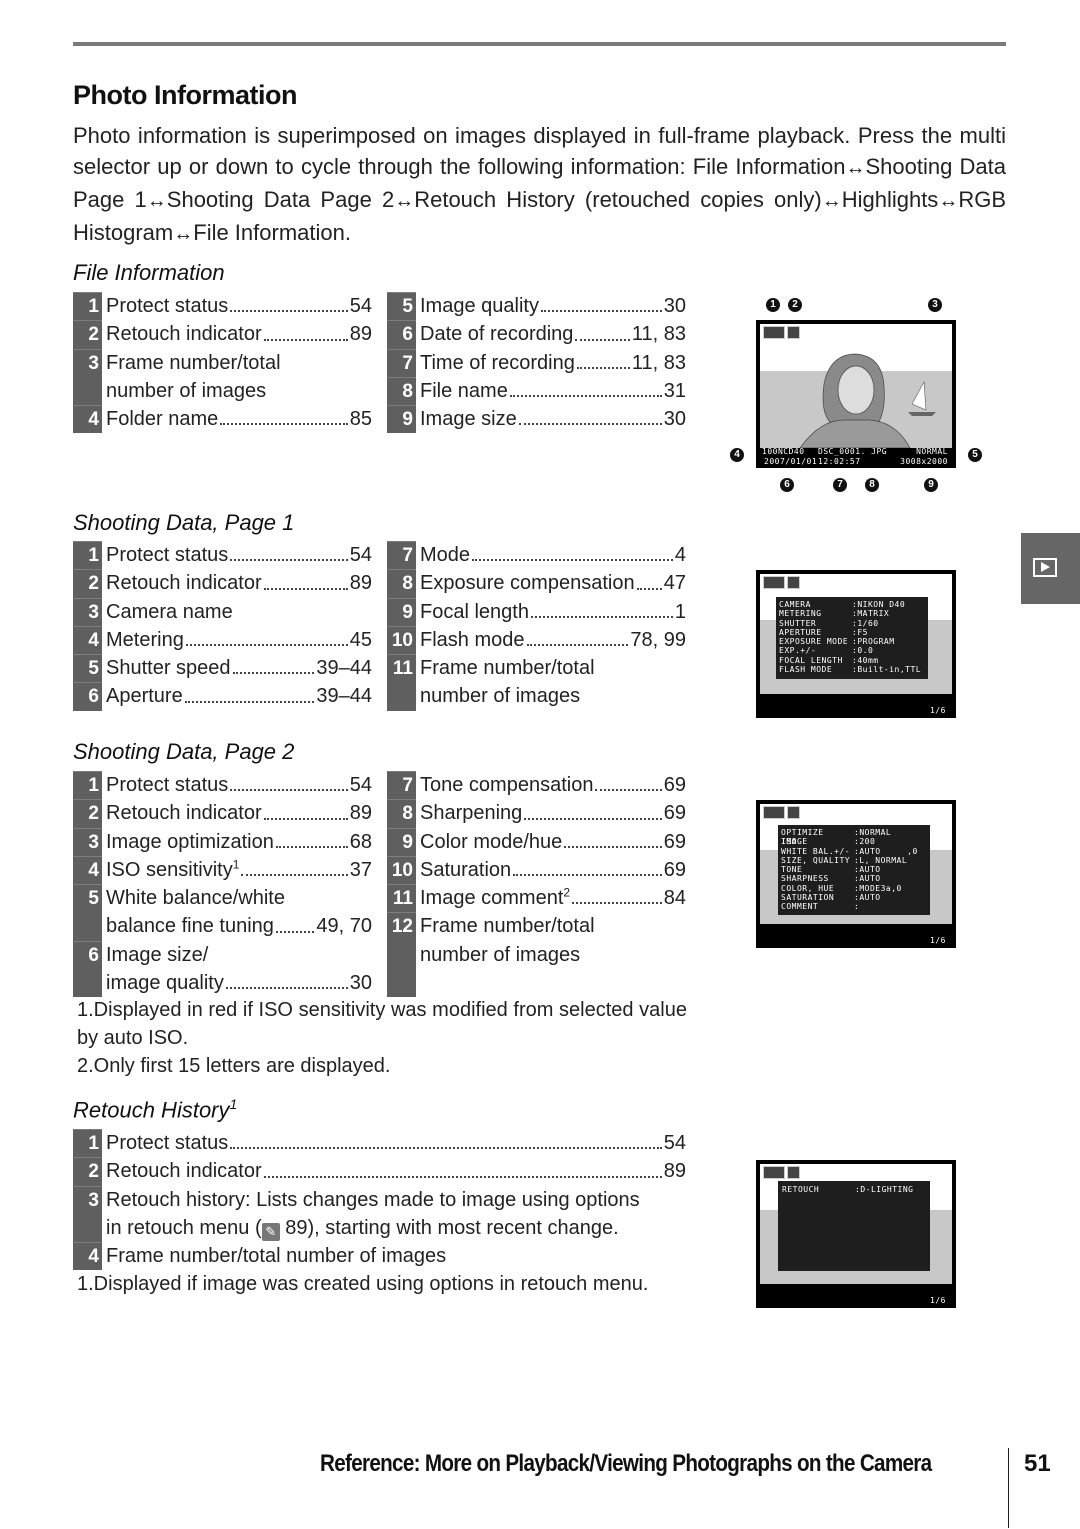 This screenshot has height=1529, width=1080. What do you see at coordinates (856, 1234) in the screenshot?
I see `lcd-screen: RETOUCH:D-LIGHTING 1/6` at bounding box center [856, 1234].